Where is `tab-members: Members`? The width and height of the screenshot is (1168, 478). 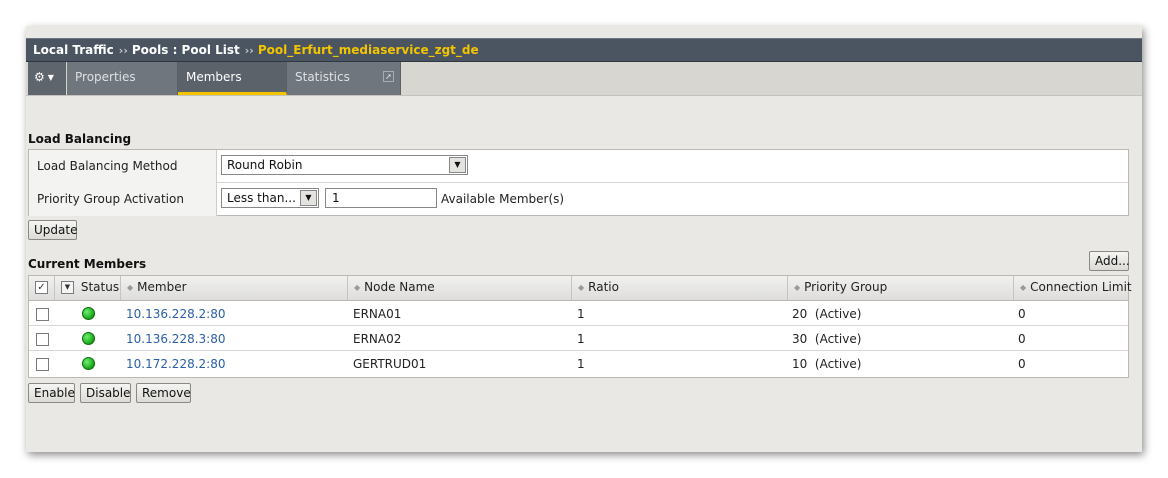
tab-members: Members is located at coordinates (232, 78).